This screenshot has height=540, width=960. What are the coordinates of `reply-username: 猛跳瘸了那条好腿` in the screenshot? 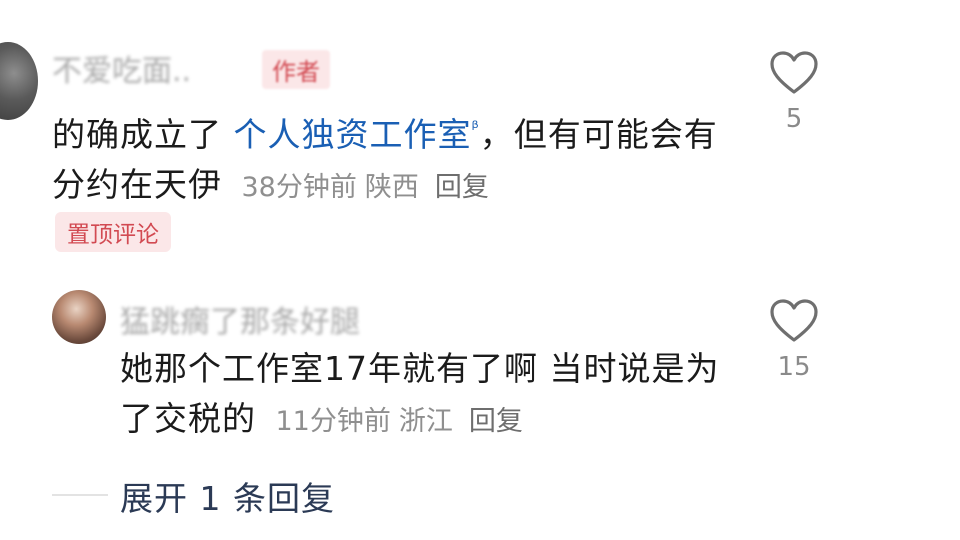 It's located at (240, 319).